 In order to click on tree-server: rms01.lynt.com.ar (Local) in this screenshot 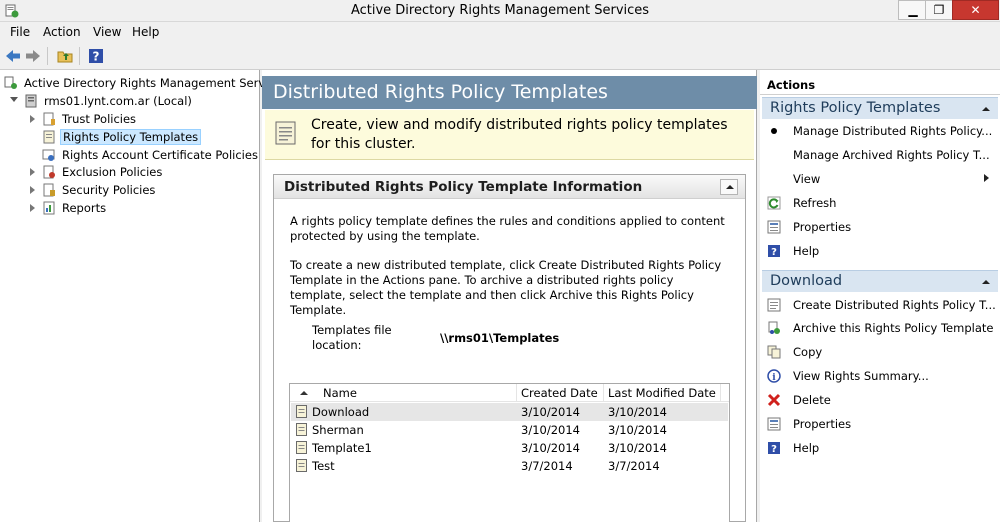, I will do `click(135, 101)`.